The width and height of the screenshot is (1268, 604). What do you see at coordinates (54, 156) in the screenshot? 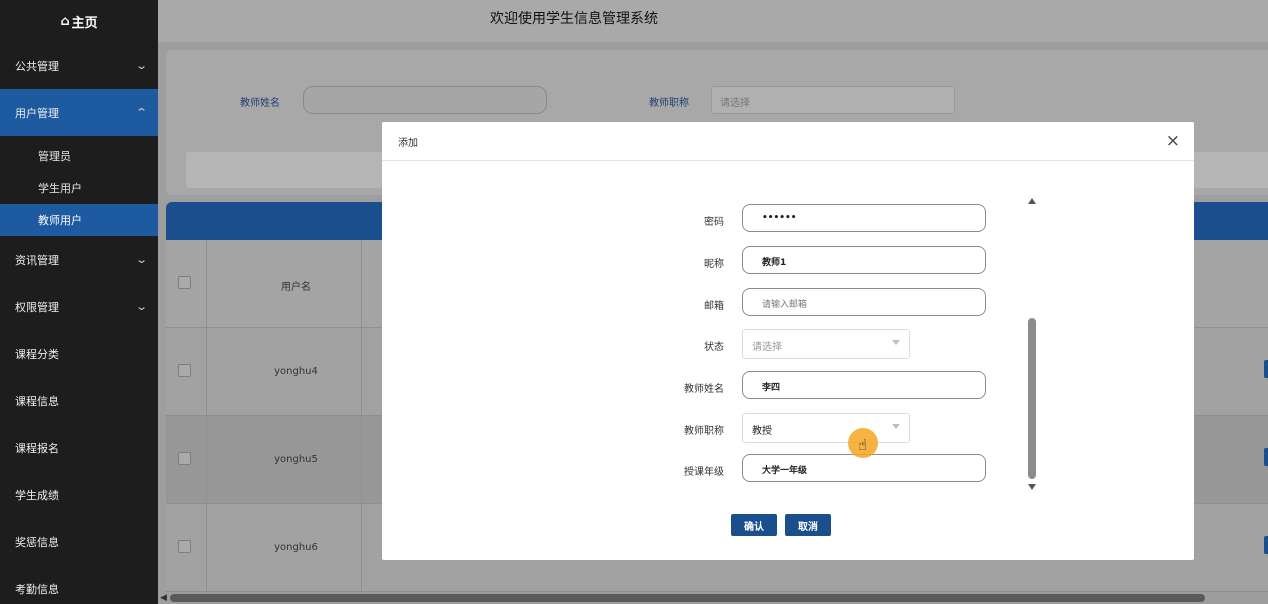
I see `submenu-label: 管理员` at bounding box center [54, 156].